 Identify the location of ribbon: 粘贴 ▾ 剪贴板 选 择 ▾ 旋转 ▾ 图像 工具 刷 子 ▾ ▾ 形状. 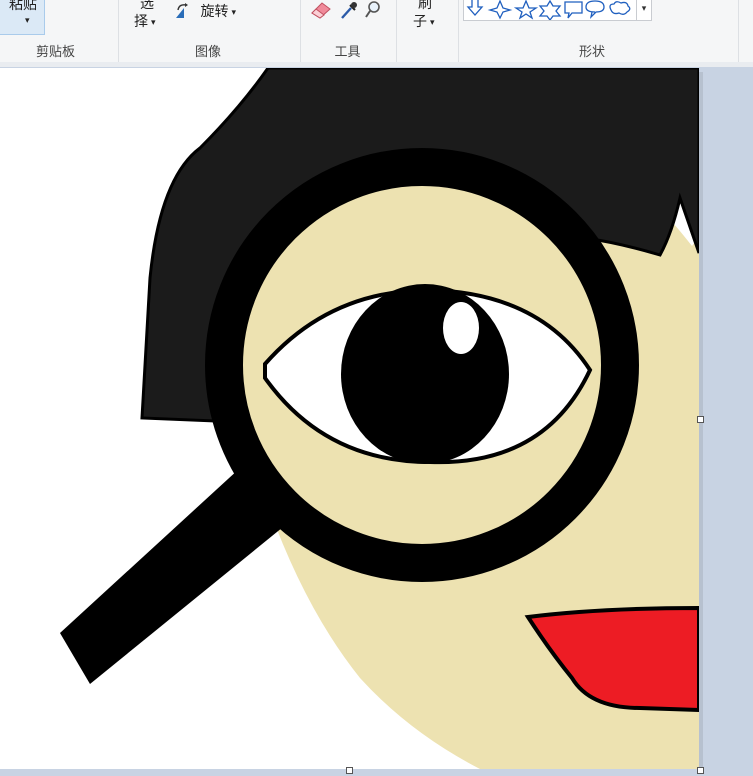
(376, 31).